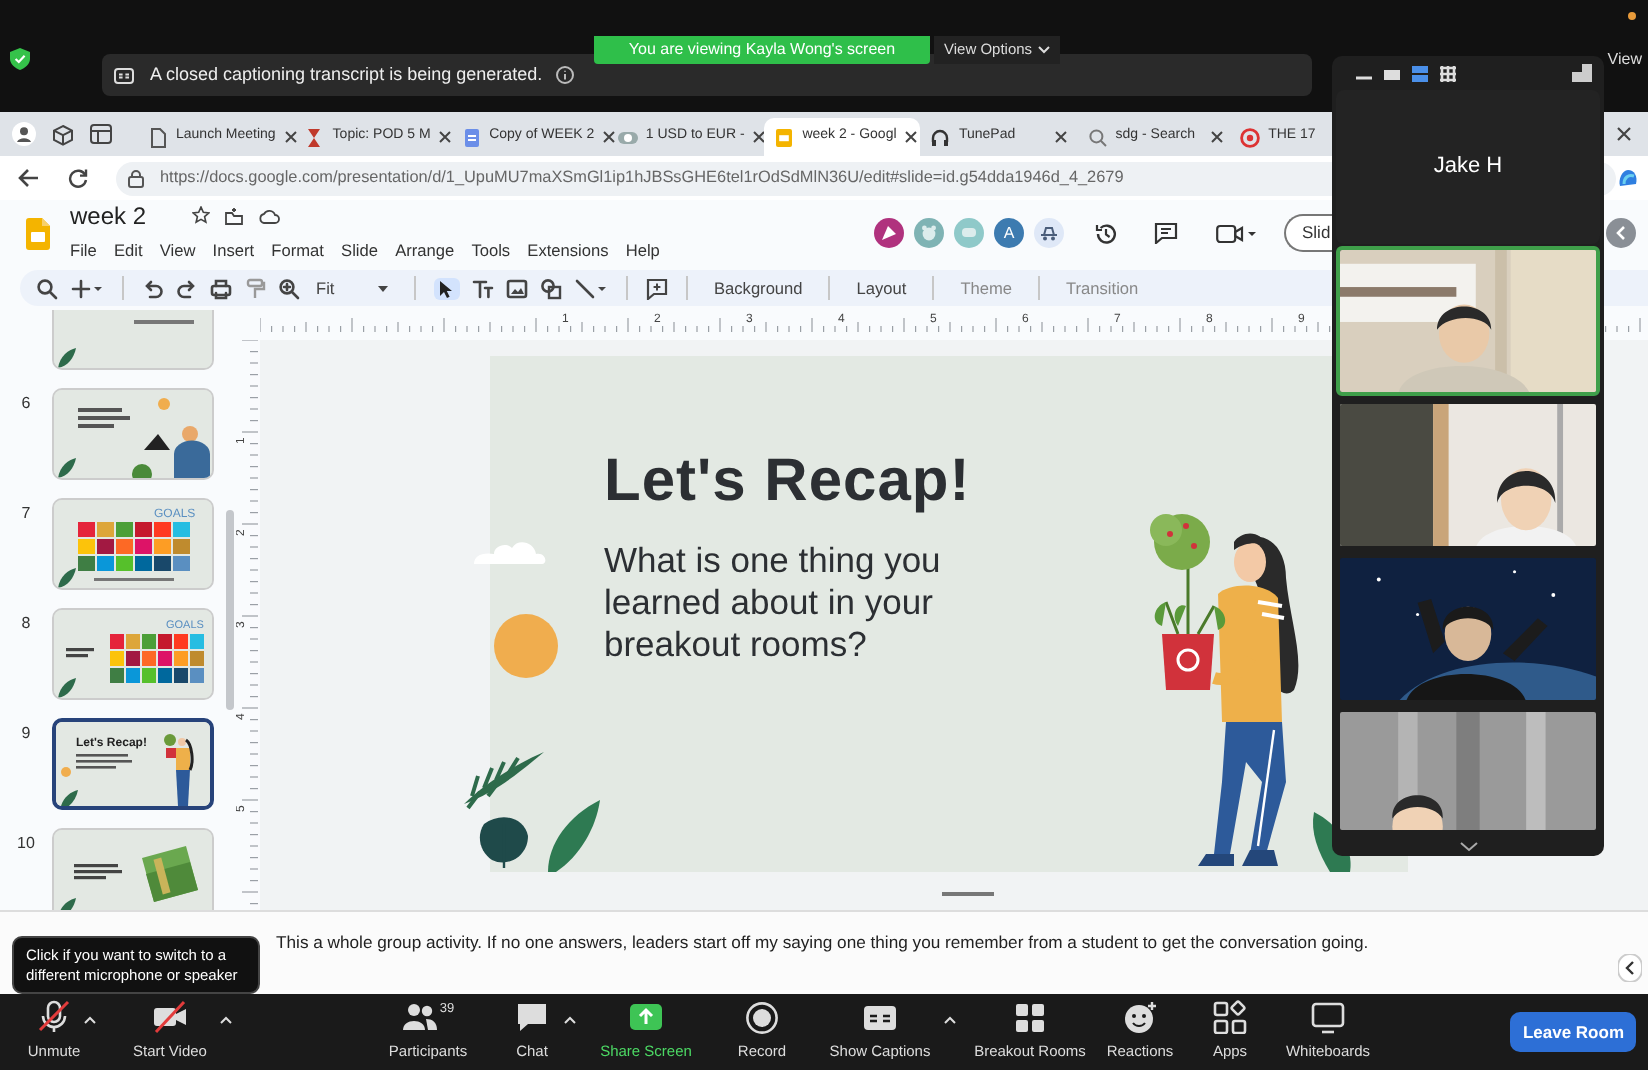  What do you see at coordinates (1468, 167) in the screenshot?
I see `participant-name: Jake H` at bounding box center [1468, 167].